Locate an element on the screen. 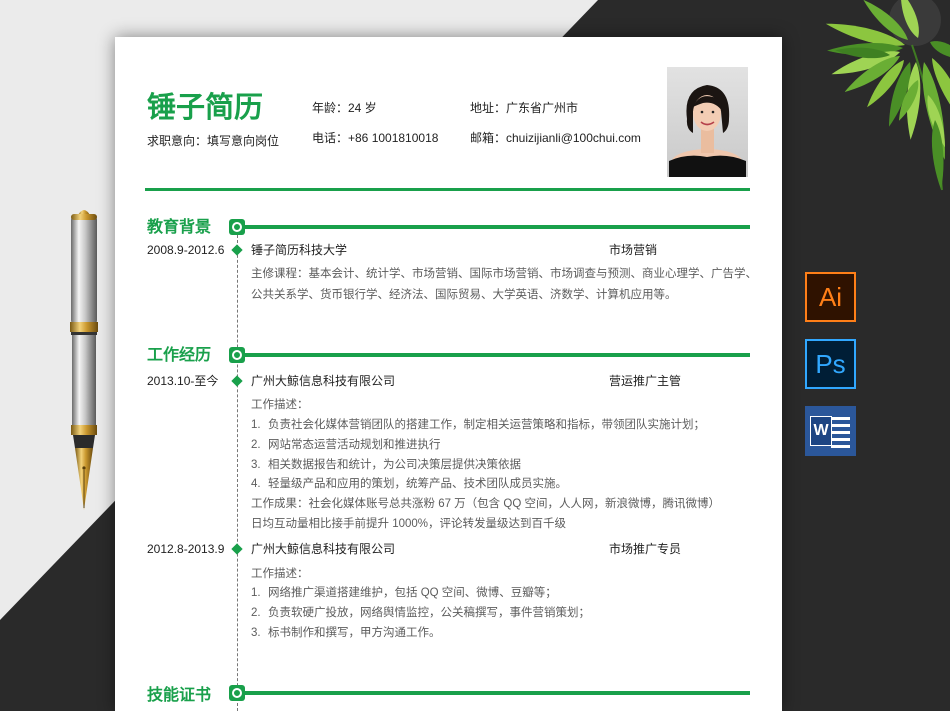 Image resolution: width=950 pixels, height=711 pixels. list-item: 负责社会化媒体营销团队的搭建工作，制定相关运营策略和指标，带领团队实施计划； is located at coordinates (486, 425).